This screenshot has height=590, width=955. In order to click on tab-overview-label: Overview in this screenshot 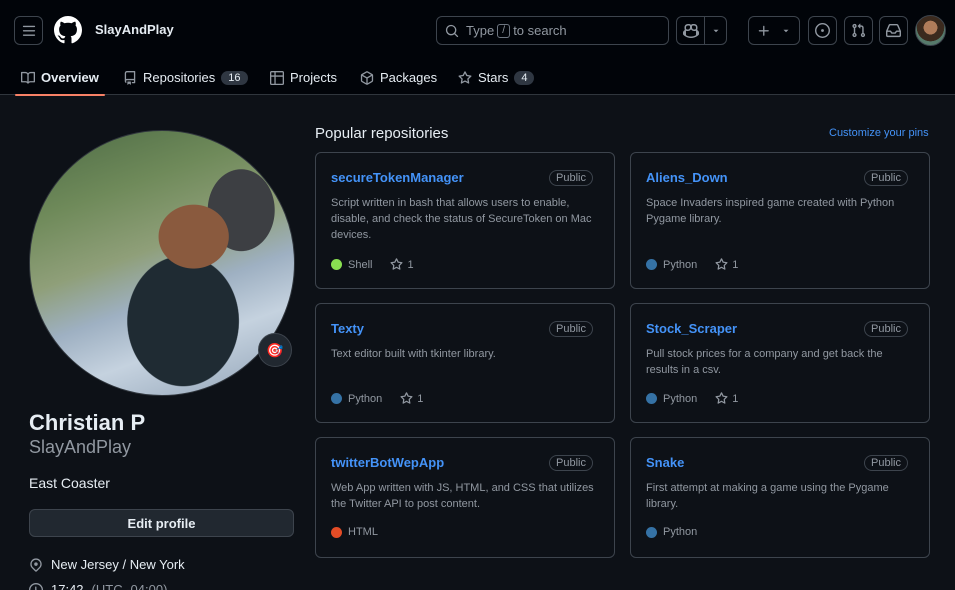, I will do `click(70, 77)`.